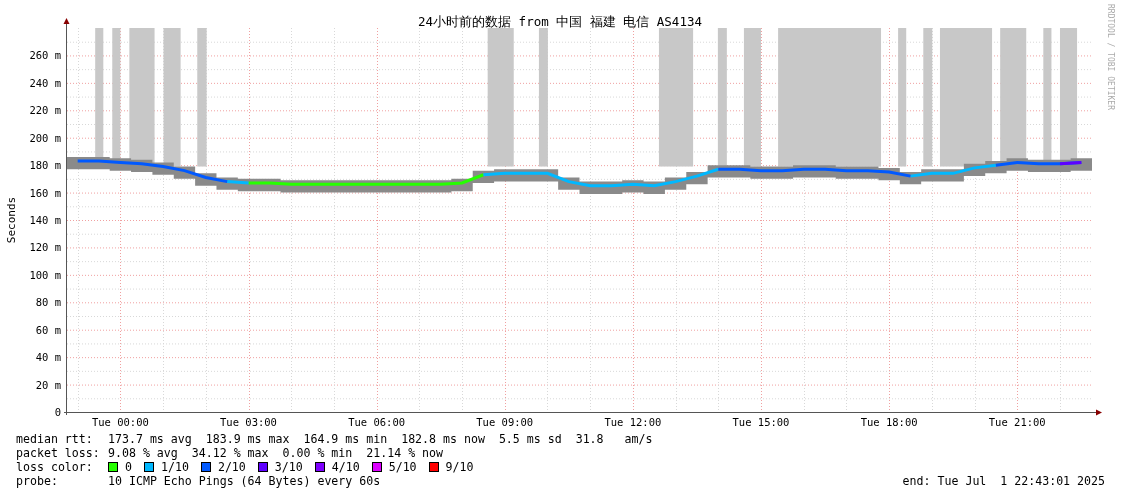 The height and width of the screenshot is (494, 1121). Describe the element at coordinates (48, 384) in the screenshot. I see `tick-label: 20 m` at that location.